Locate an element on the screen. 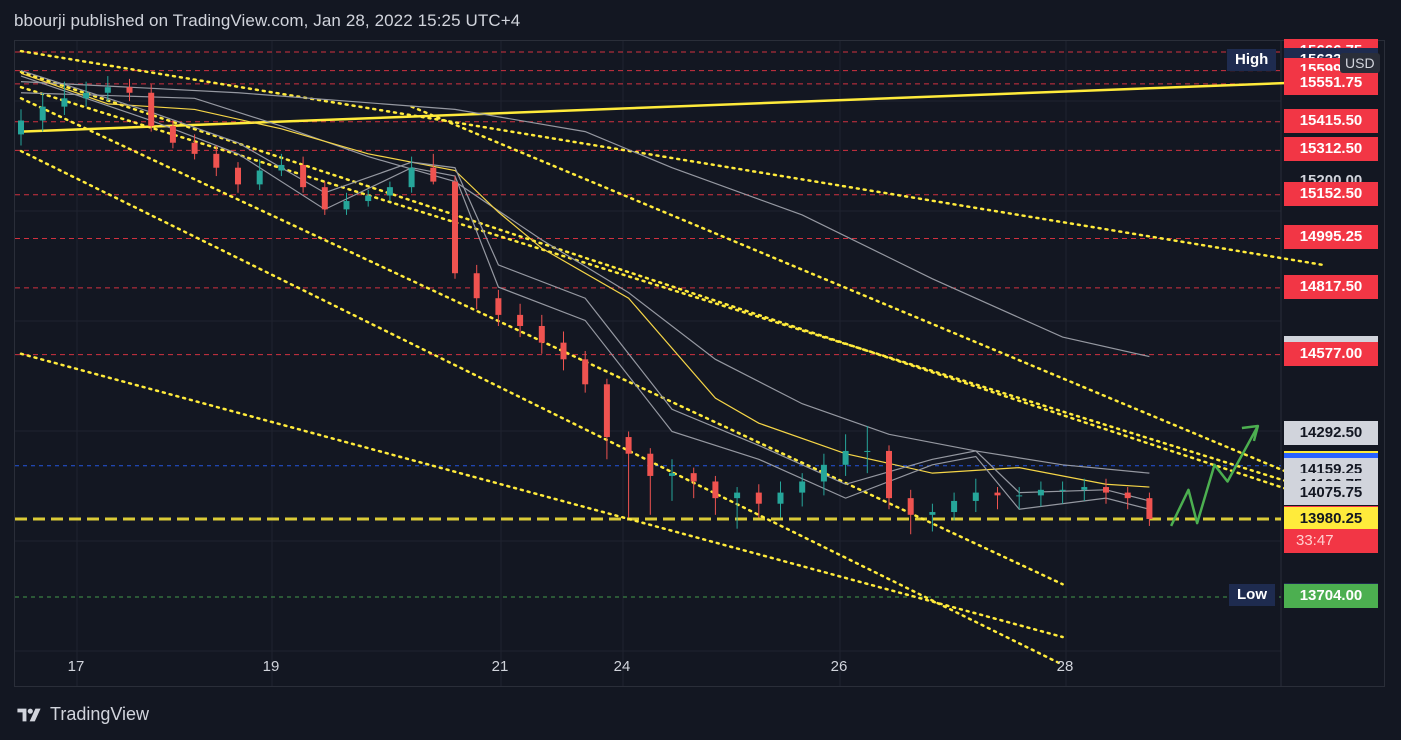  price-axis-tag: 13704.00 is located at coordinates (1331, 596).